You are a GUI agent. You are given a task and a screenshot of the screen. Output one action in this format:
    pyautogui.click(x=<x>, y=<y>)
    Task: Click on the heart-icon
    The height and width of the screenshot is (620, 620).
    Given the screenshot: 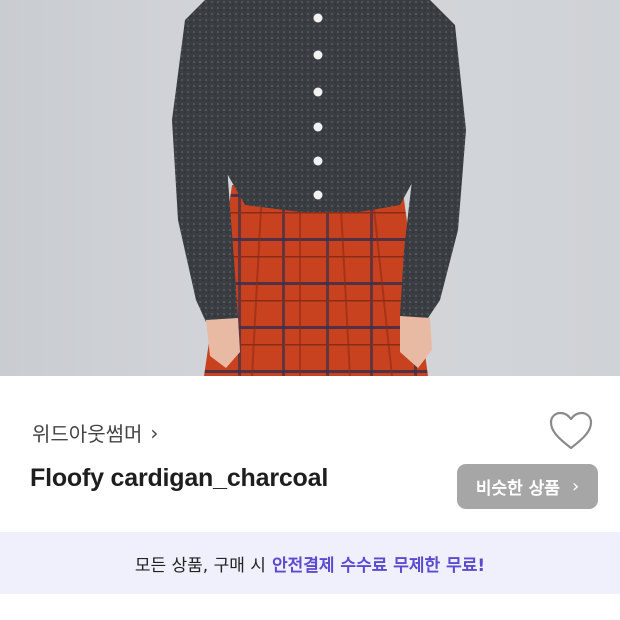 What is the action you would take?
    pyautogui.click(x=571, y=431)
    